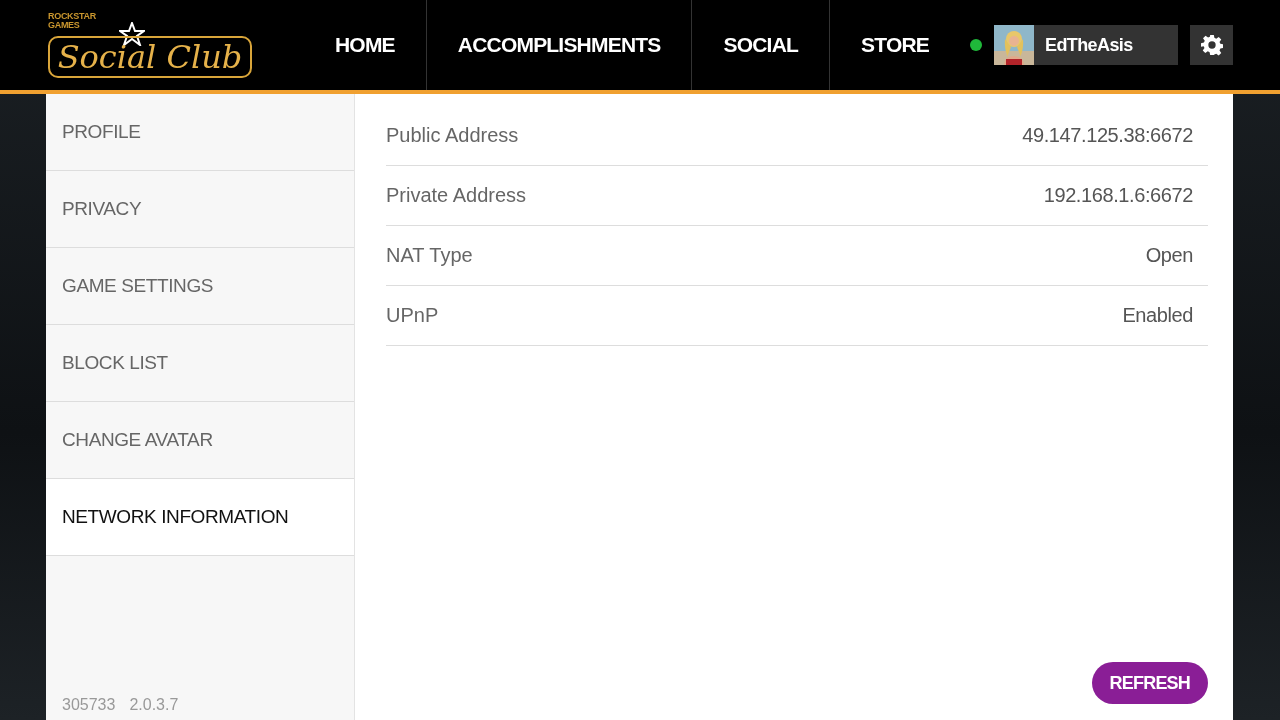 The width and height of the screenshot is (1280, 720). I want to click on nav-tab: STORE, so click(895, 45).